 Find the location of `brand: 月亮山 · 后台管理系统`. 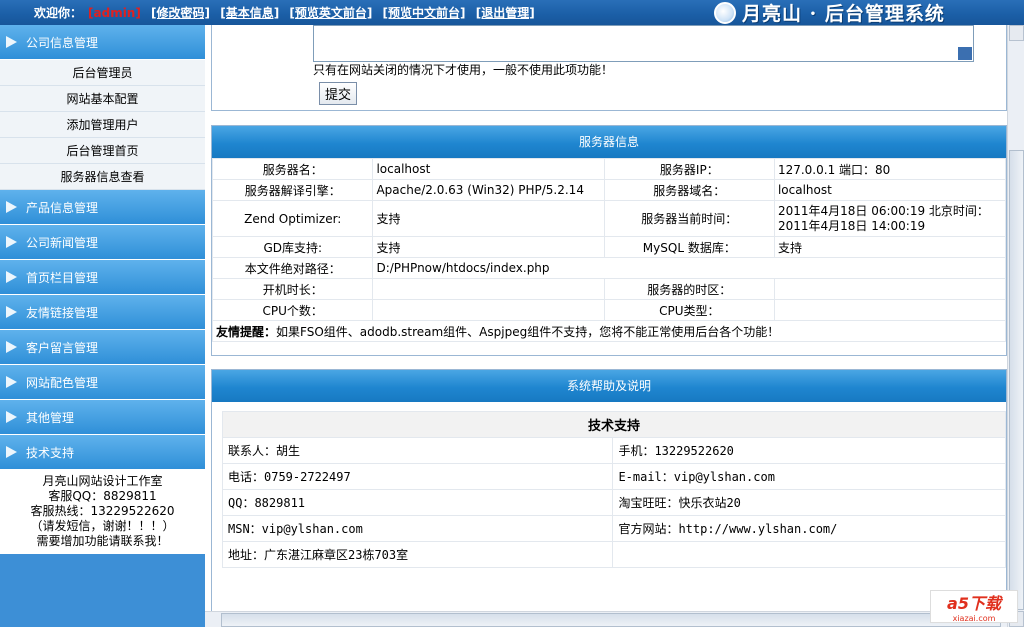

brand: 月亮山 · 后台管理系统 is located at coordinates (829, 13).